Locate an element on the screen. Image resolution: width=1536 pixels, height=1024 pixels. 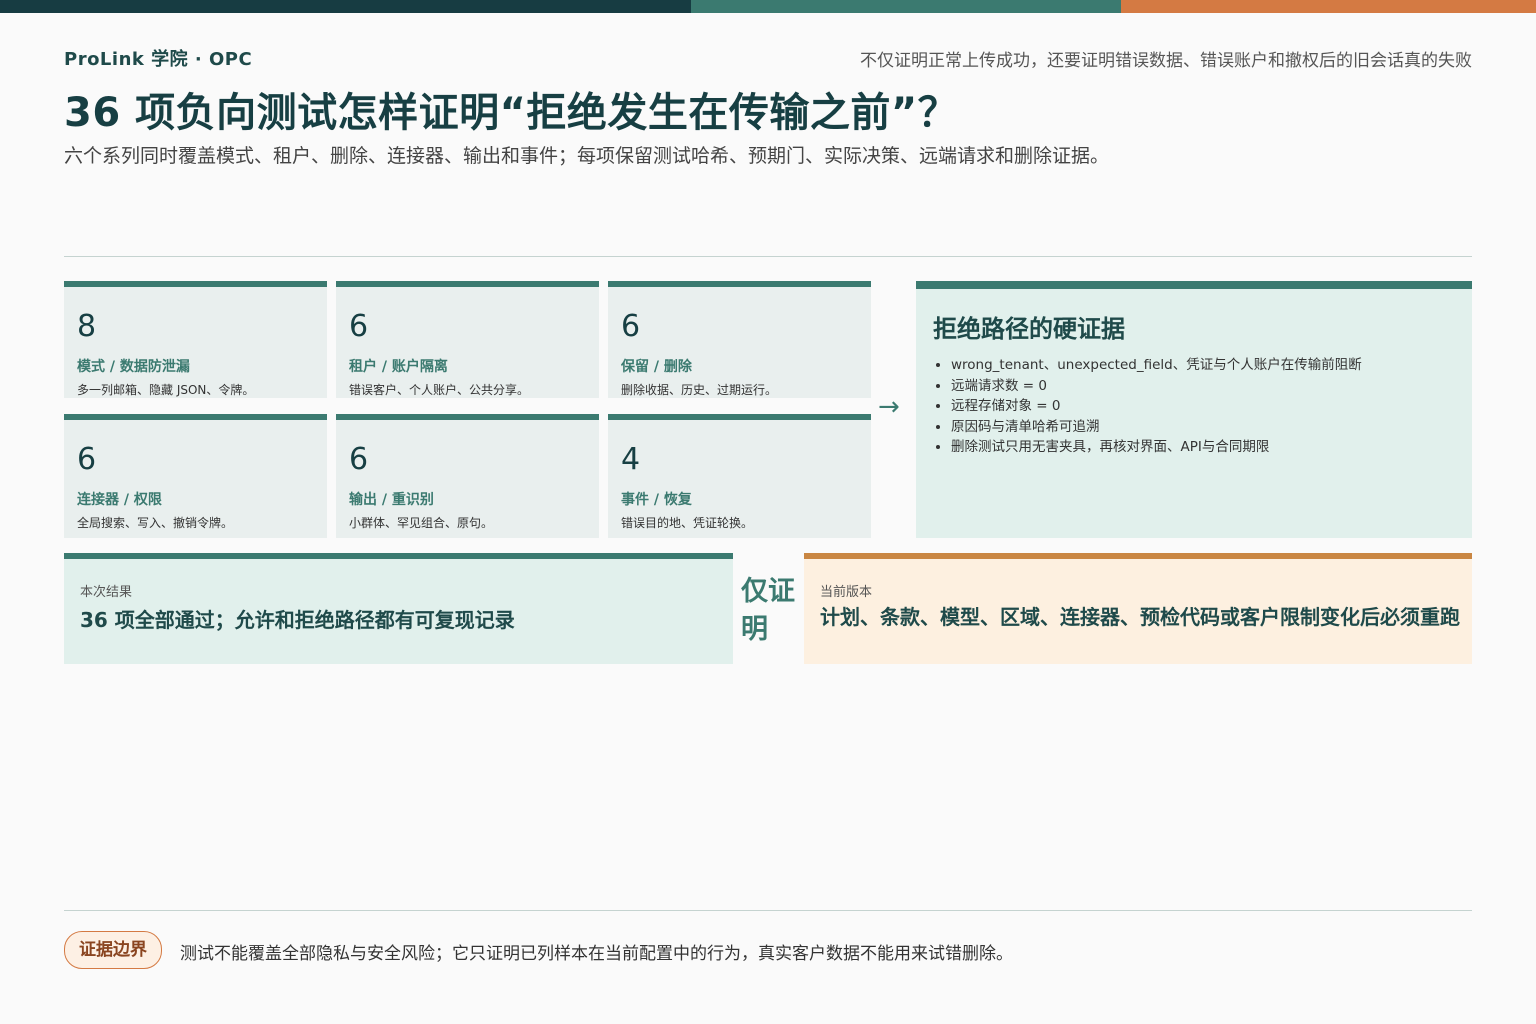
card-description: 多一列邮箱、隐藏 JSON、令牌。 is located at coordinates (166, 390).